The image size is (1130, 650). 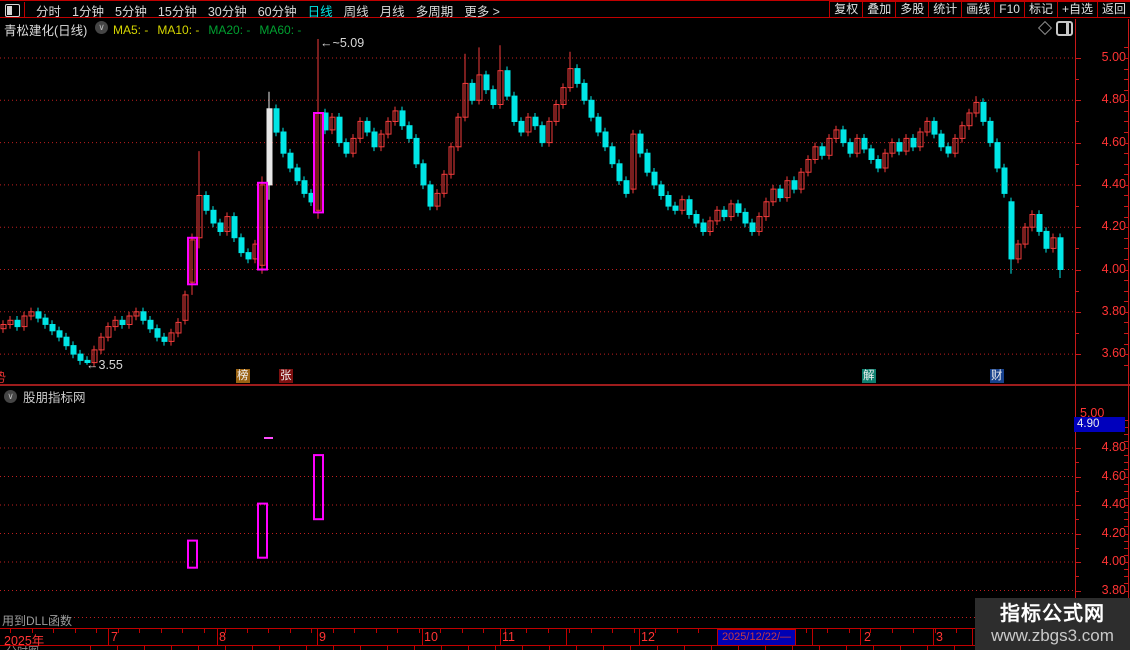 What do you see at coordinates (435, 10) in the screenshot?
I see `period-tab-9: 多周期` at bounding box center [435, 10].